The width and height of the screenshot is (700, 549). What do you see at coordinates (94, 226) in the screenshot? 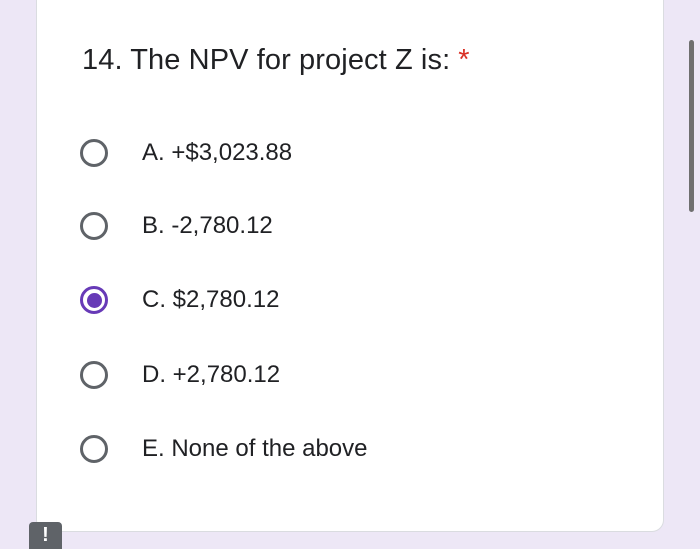
I see `radio-button-b` at bounding box center [94, 226].